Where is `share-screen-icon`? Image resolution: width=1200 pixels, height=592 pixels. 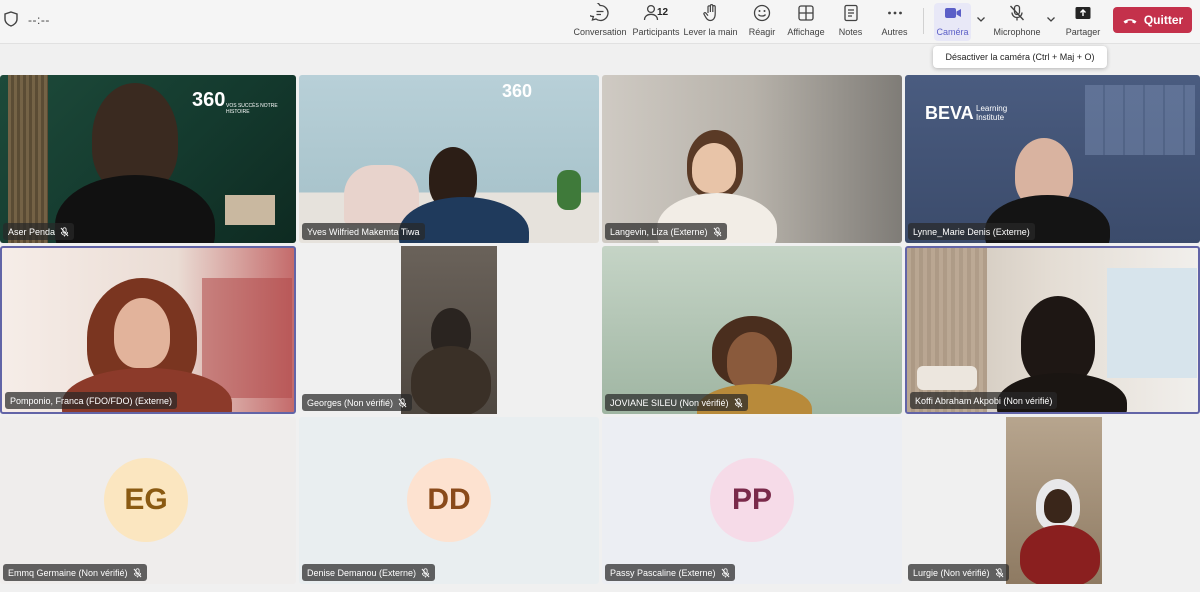
share-screen-icon is located at coordinates (1083, 13).